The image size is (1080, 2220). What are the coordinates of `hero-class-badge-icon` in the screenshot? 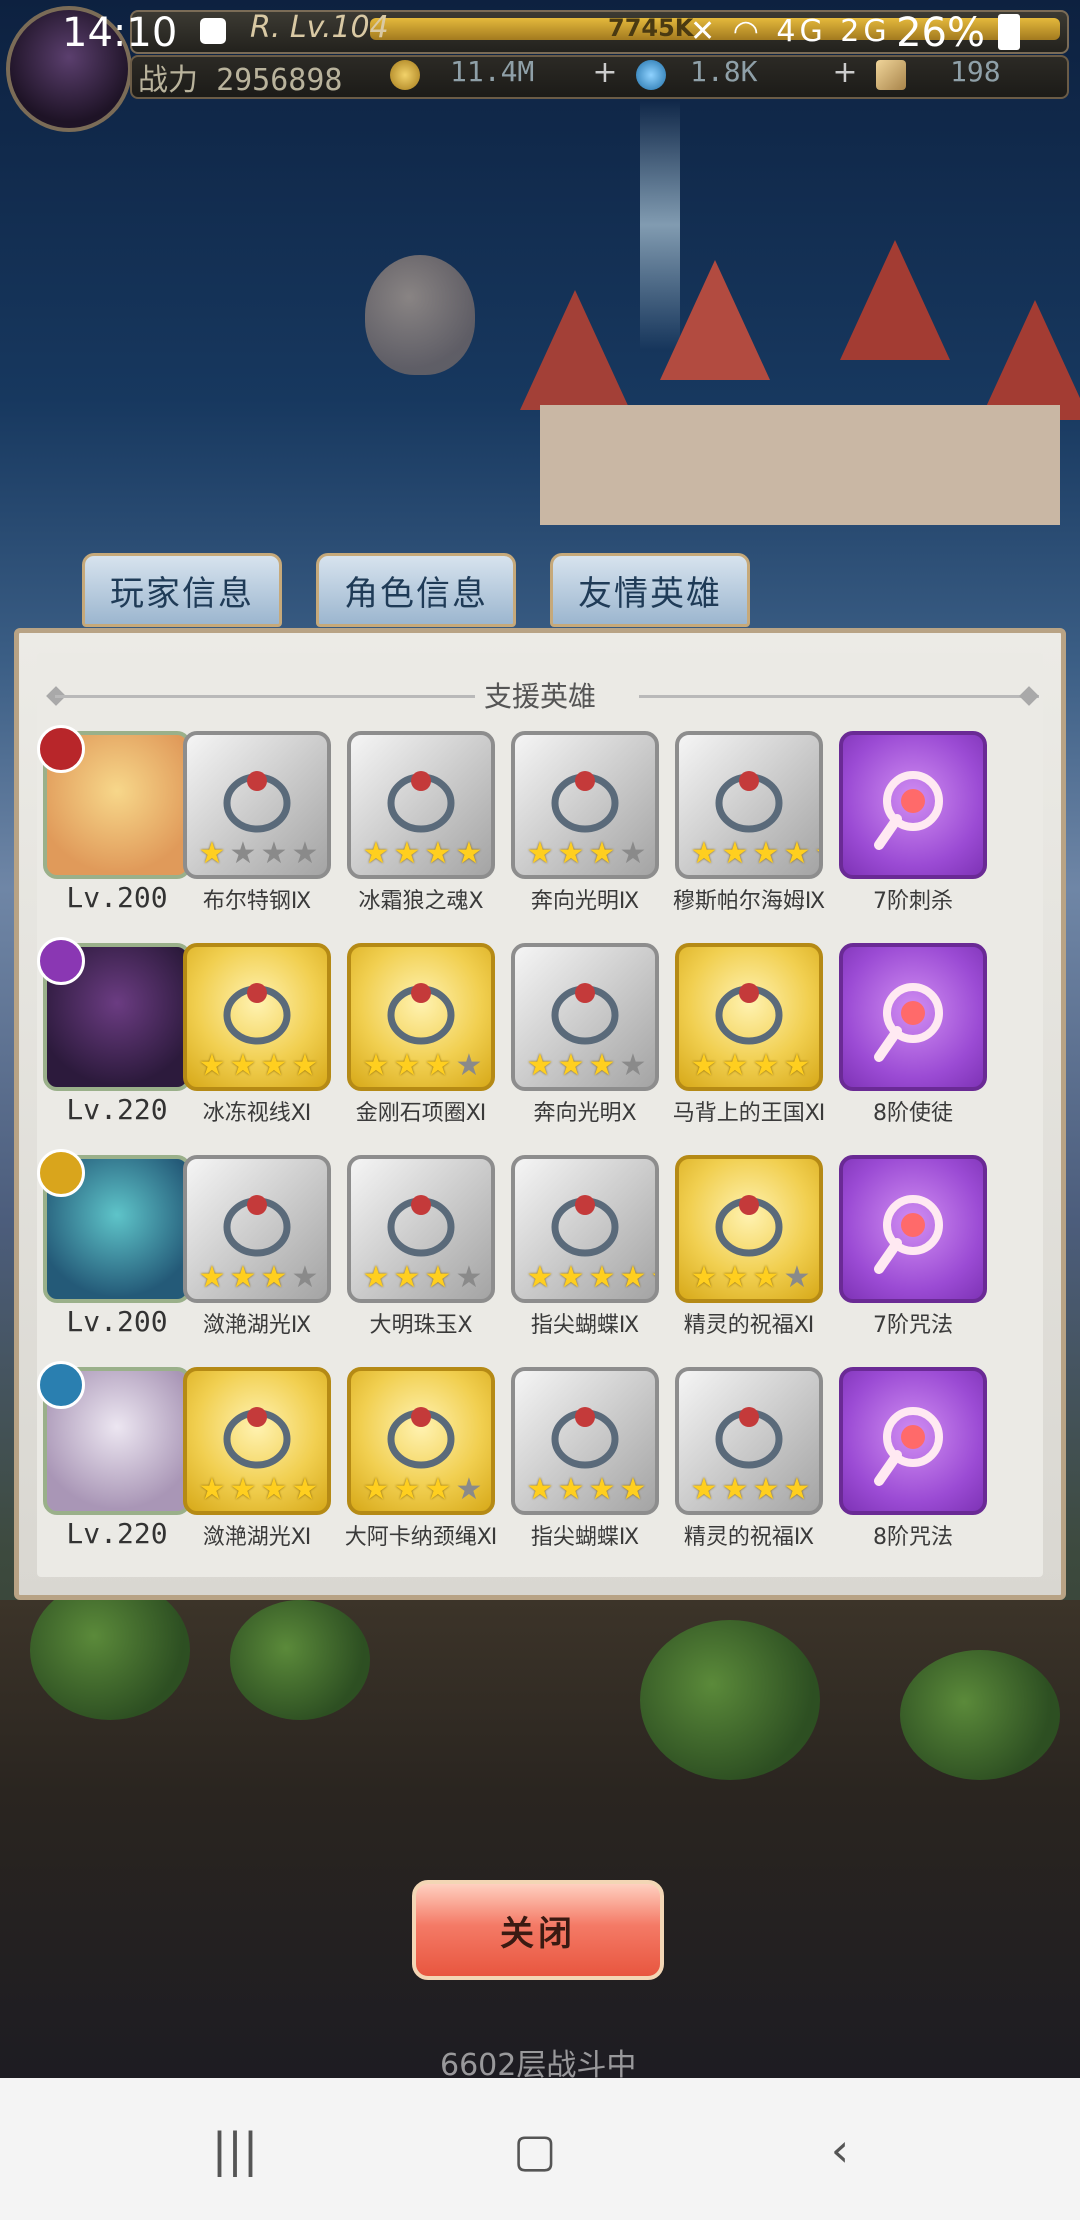 It's located at (61, 749).